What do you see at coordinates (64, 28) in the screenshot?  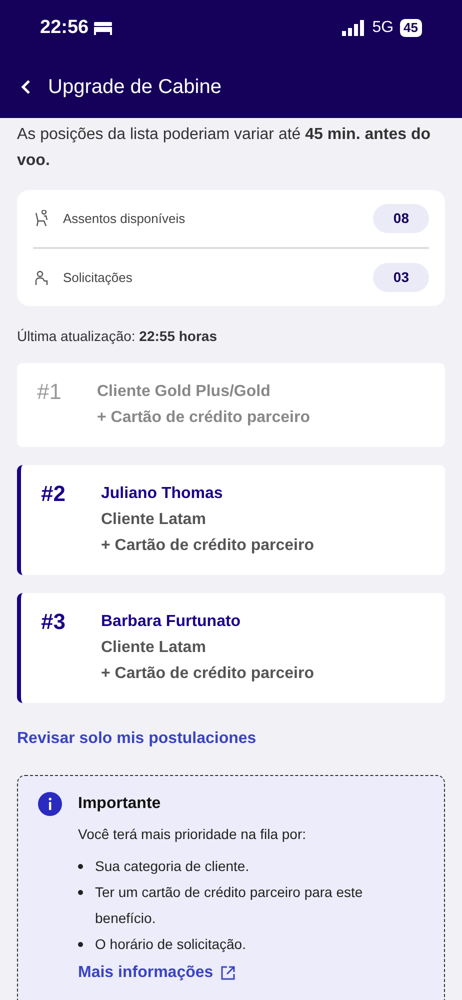 I see `clock-time: 22:56` at bounding box center [64, 28].